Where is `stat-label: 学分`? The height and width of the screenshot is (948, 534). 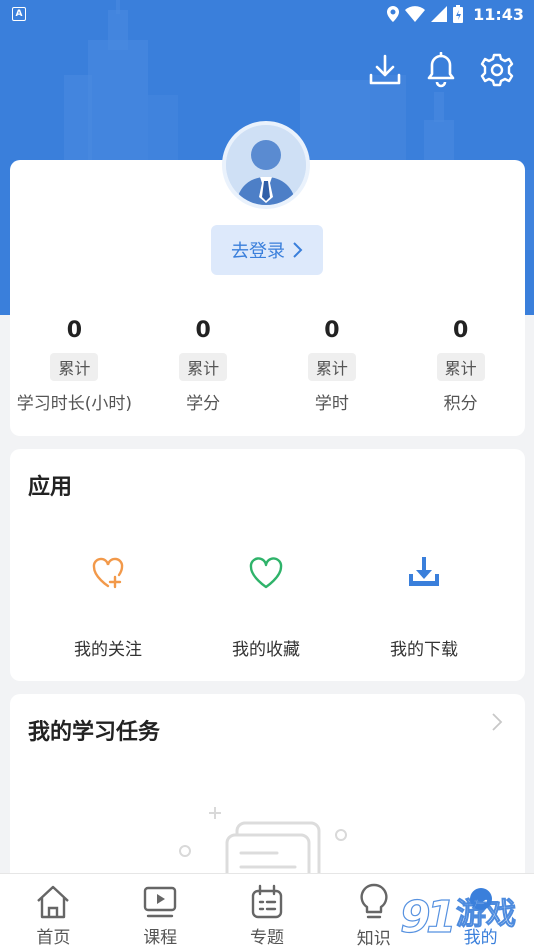
stat-label: 学分 is located at coordinates (203, 404).